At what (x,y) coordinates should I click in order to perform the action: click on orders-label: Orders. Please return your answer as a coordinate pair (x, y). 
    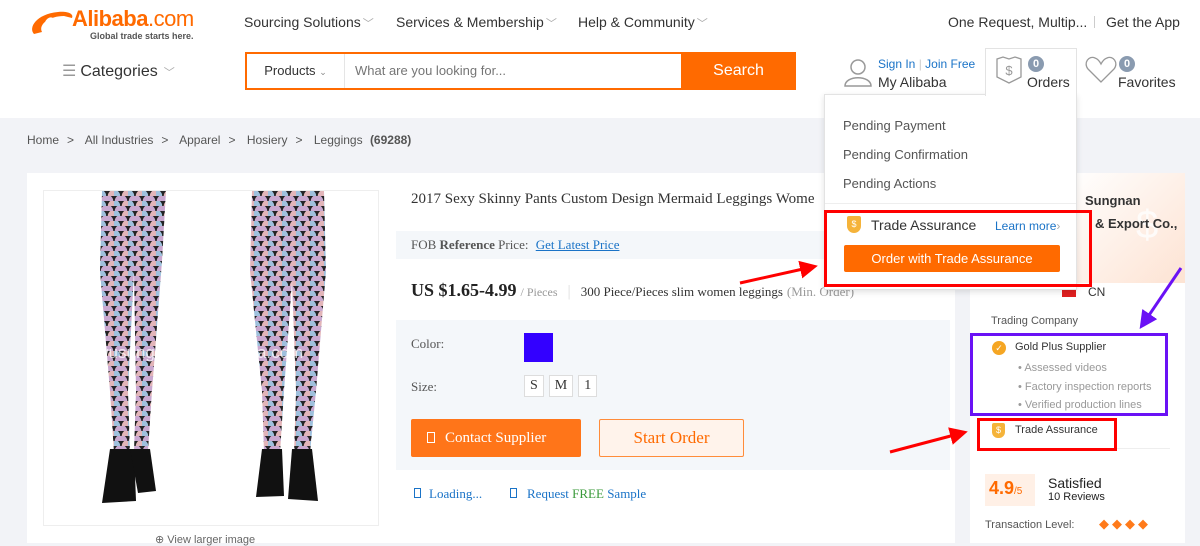
    Looking at the image, I should click on (1048, 82).